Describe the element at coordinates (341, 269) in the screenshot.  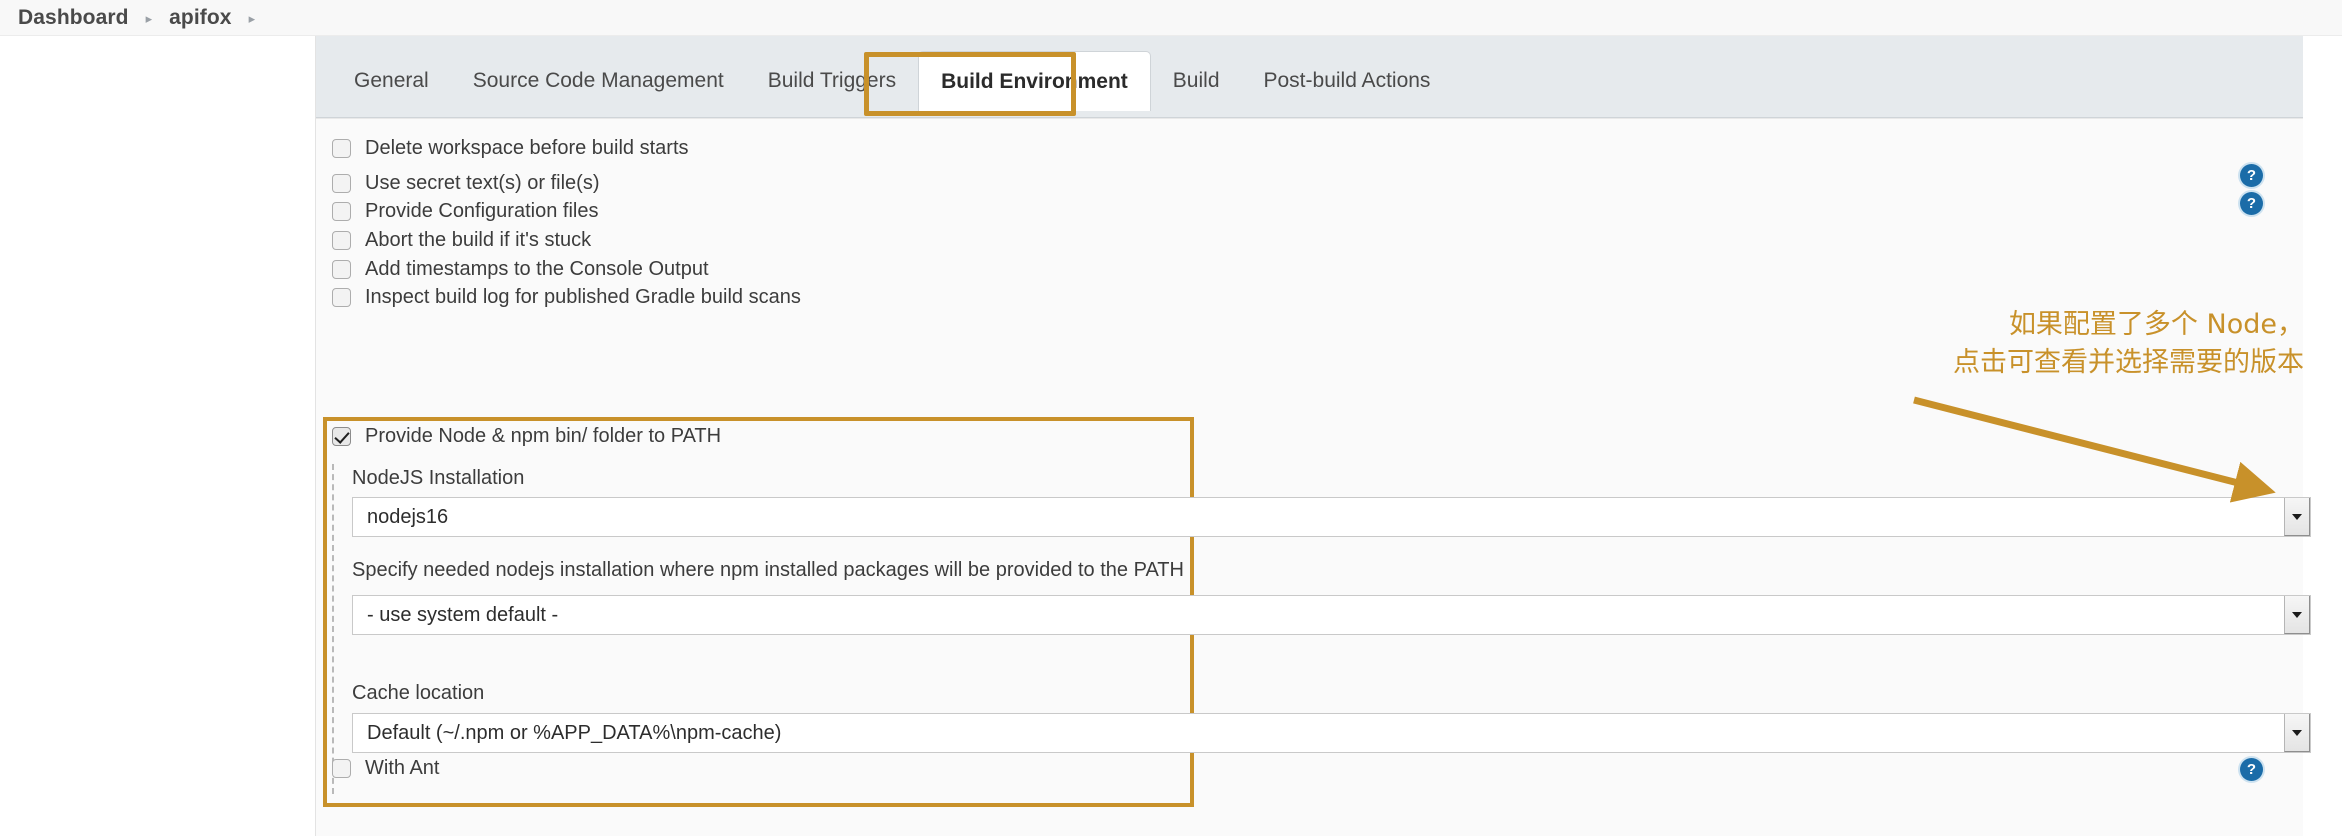
I see `checkbox-add-timestamps` at that location.